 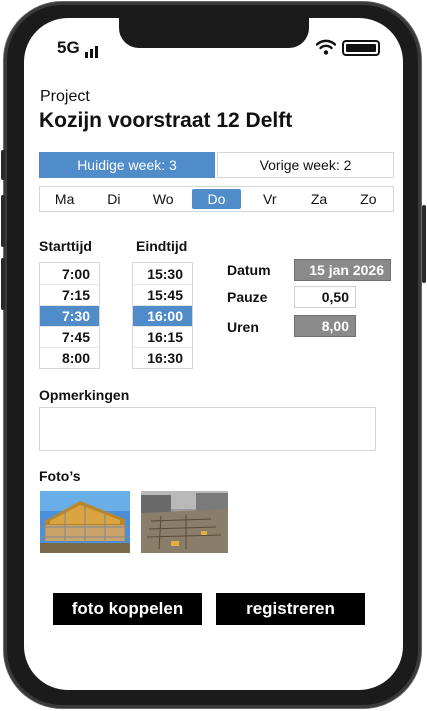 What do you see at coordinates (64, 199) in the screenshot?
I see `day-tab-ma: Ma` at bounding box center [64, 199].